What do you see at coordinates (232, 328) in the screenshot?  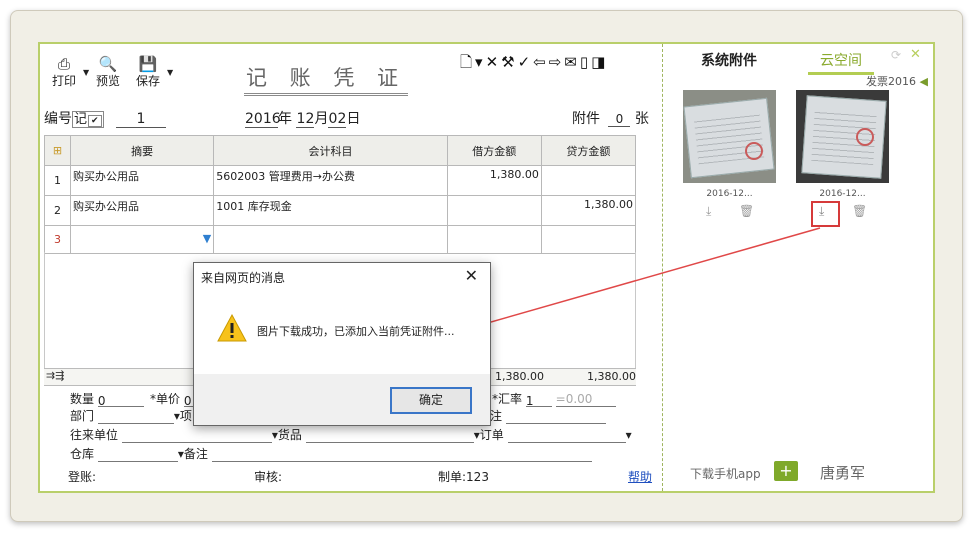 I see `warning-icon` at bounding box center [232, 328].